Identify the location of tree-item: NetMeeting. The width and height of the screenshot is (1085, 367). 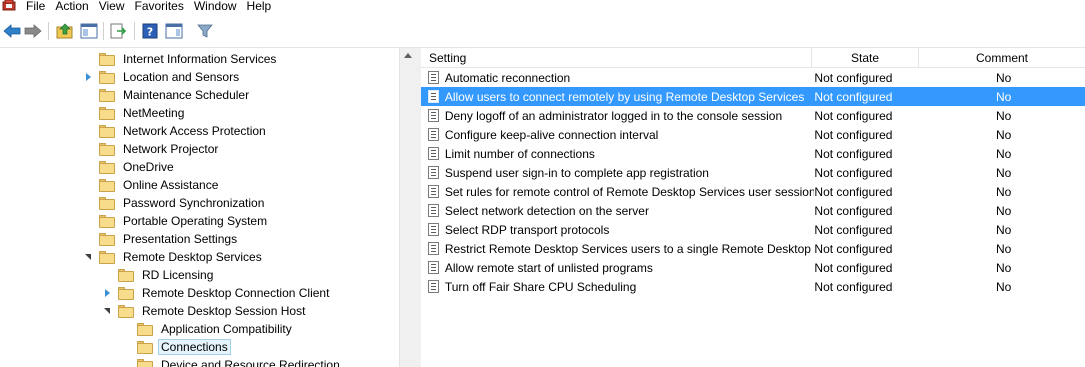
(135, 113).